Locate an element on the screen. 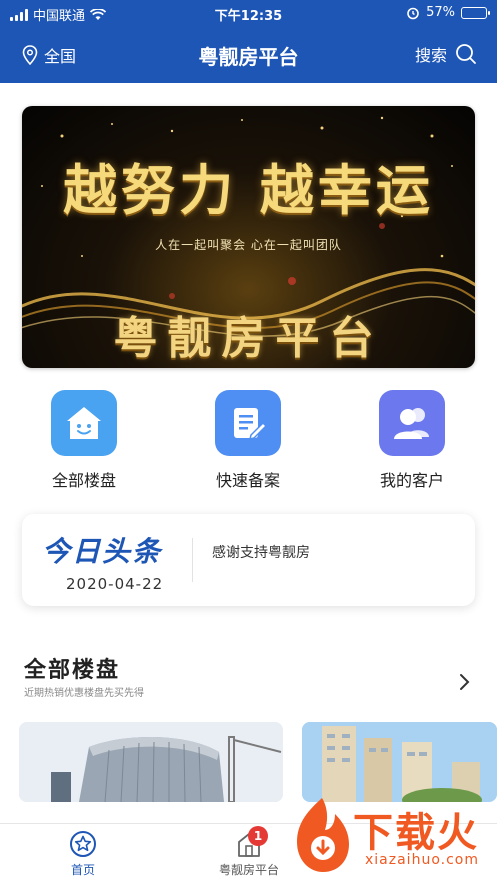 This screenshot has height=883, width=497. star-circle-icon is located at coordinates (83, 844).